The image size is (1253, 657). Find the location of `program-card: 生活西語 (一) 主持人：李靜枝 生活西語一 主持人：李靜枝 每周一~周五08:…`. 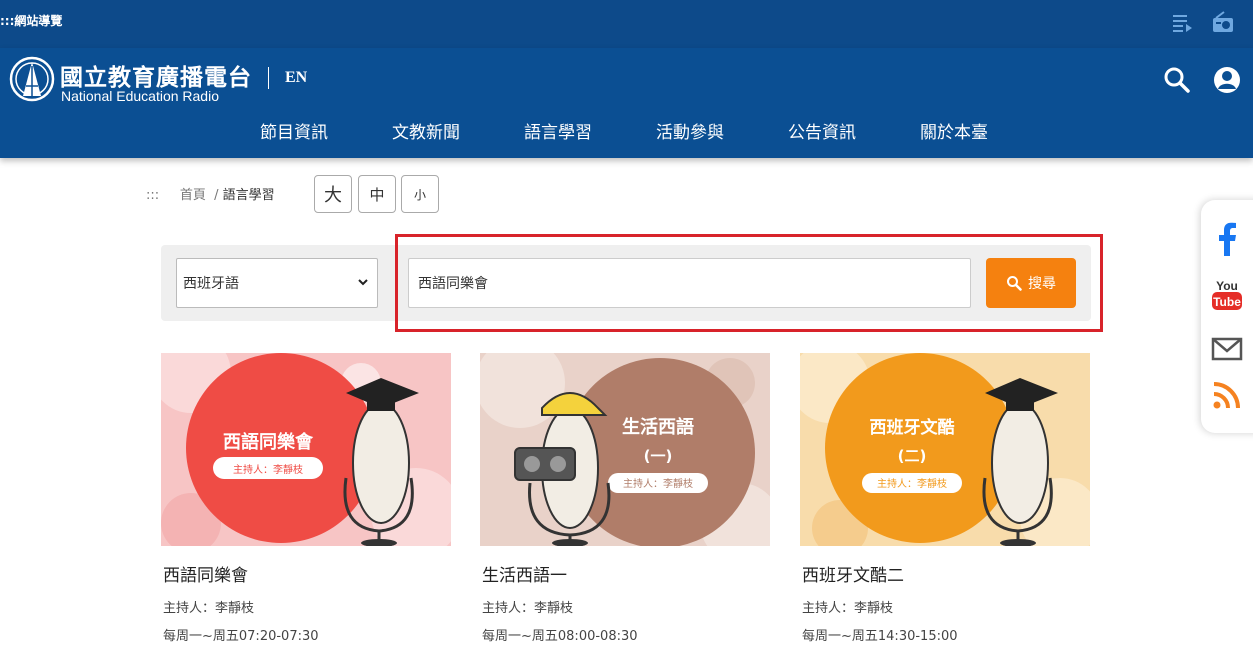

program-card: 生活西語 (一) 主持人：李靜枝 生活西語一 主持人：李靜枝 每周一~周五08:… is located at coordinates (625, 498).